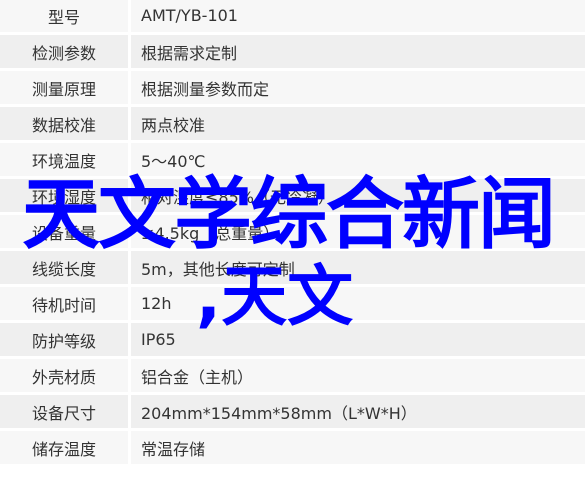  Describe the element at coordinates (64, 303) in the screenshot. I see `spec-label: 待机时间` at that location.